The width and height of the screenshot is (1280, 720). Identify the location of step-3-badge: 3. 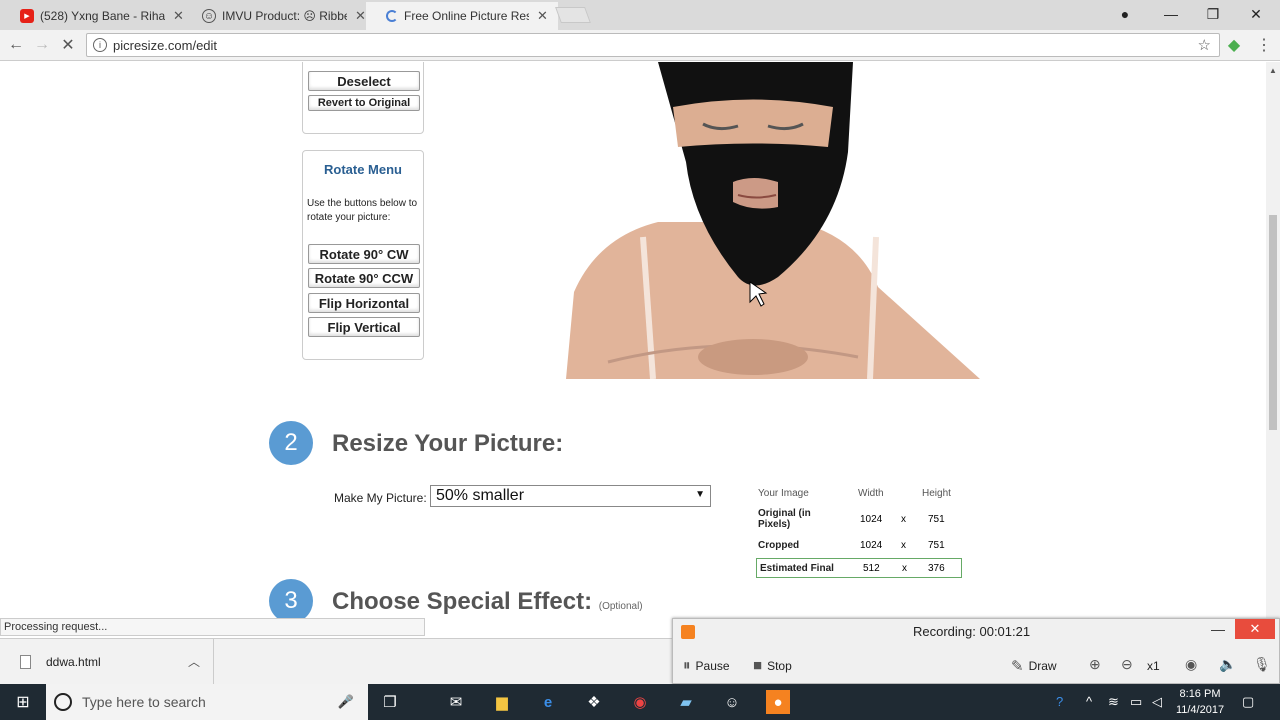
(291, 598).